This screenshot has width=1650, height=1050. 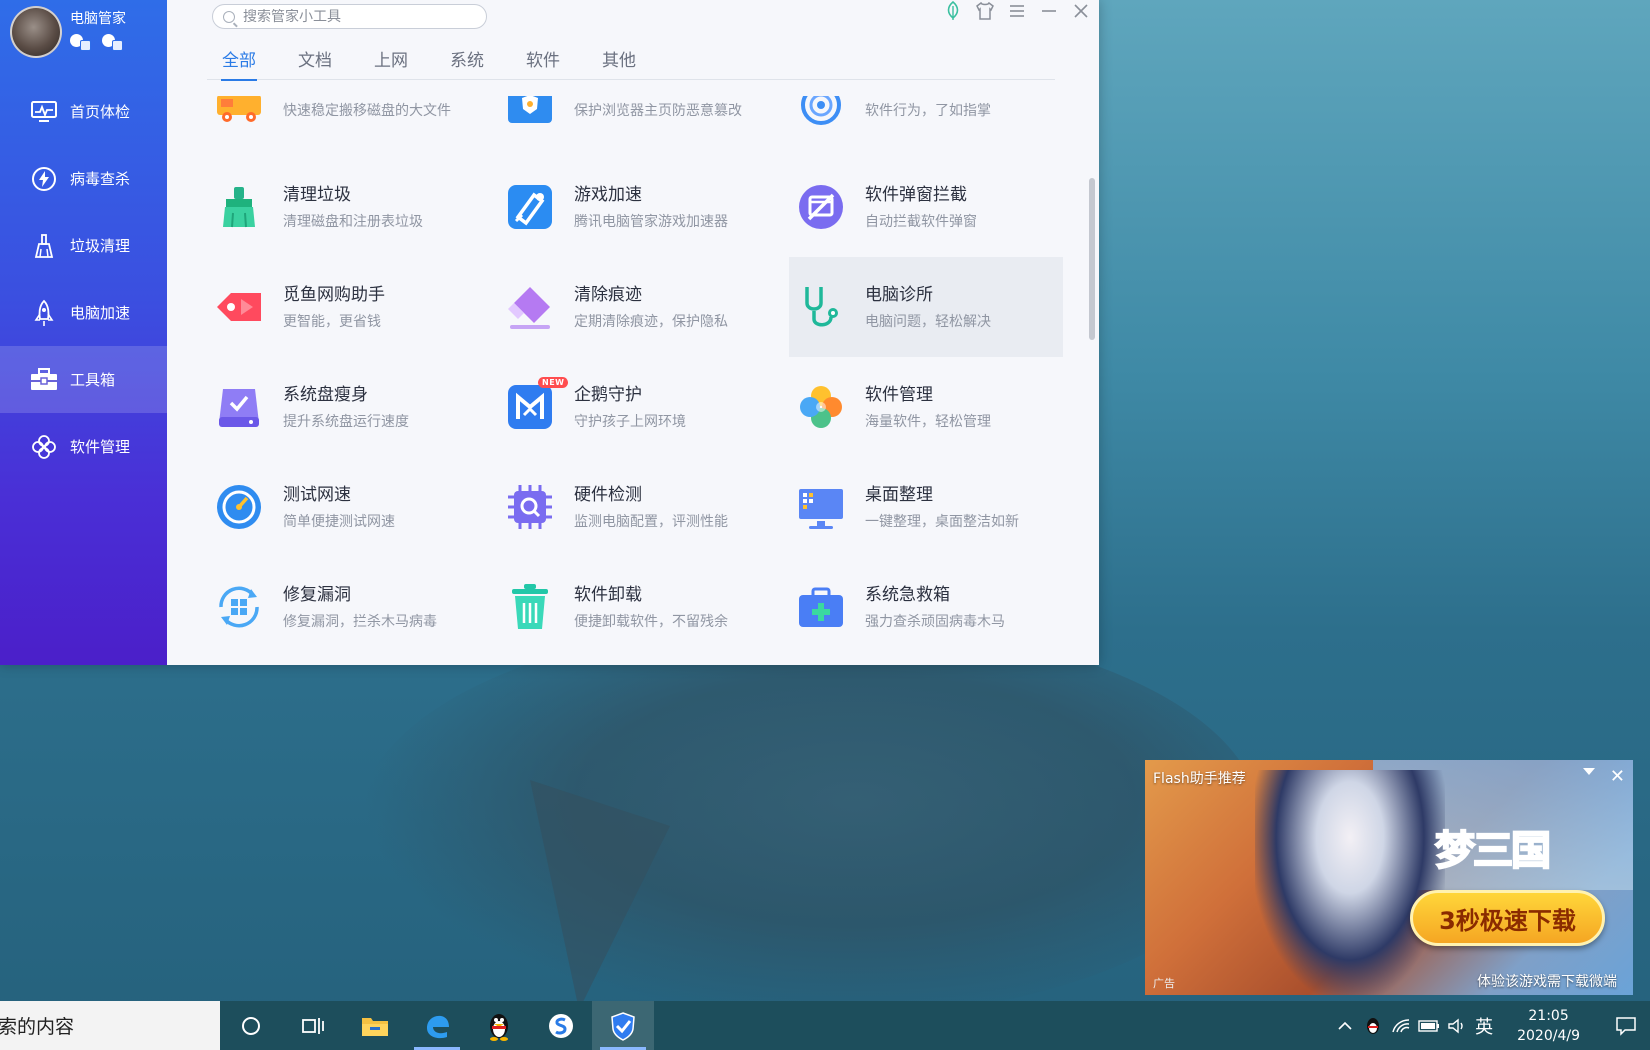 I want to click on tool-item-clean-junk: 清理垃圾 清理磁盘和注册表垃圾, so click(x=352, y=207).